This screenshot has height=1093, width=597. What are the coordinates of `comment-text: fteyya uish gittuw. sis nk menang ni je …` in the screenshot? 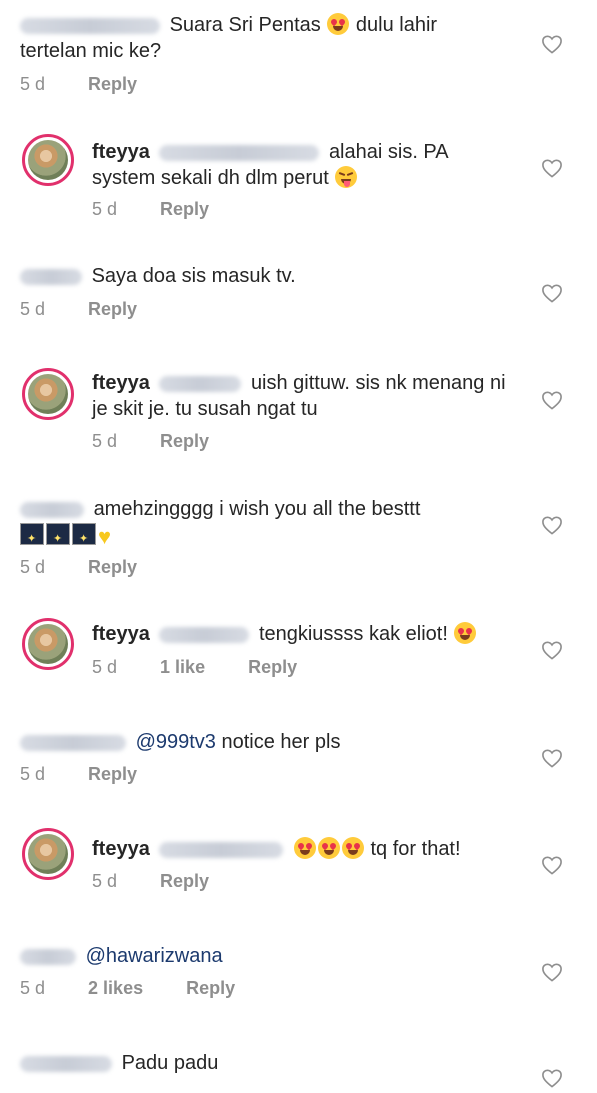 It's located at (299, 396).